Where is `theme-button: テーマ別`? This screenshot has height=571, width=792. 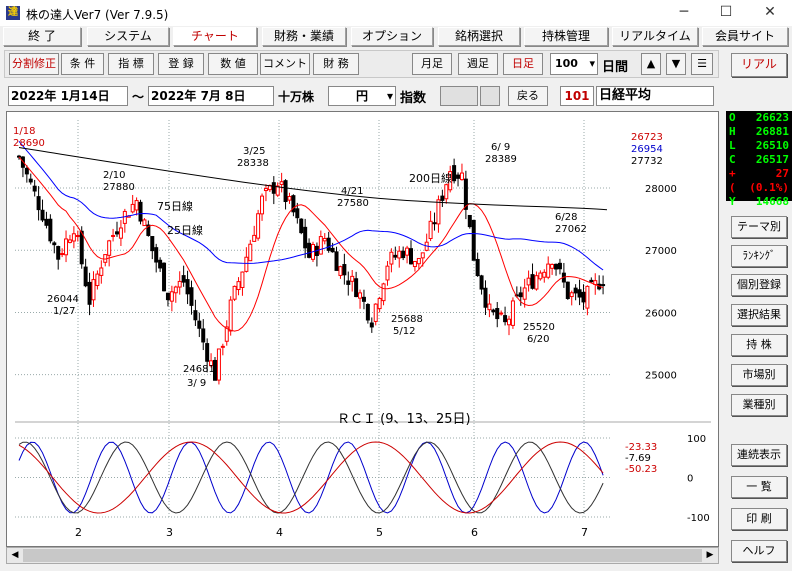
theme-button: テーマ別 is located at coordinates (759, 227).